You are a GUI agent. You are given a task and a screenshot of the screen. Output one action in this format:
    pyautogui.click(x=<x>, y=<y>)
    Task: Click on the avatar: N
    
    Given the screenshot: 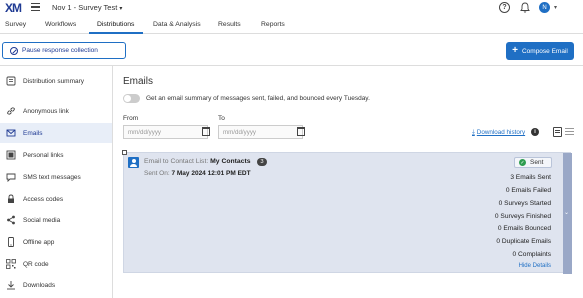 What is the action you would take?
    pyautogui.click(x=544, y=7)
    